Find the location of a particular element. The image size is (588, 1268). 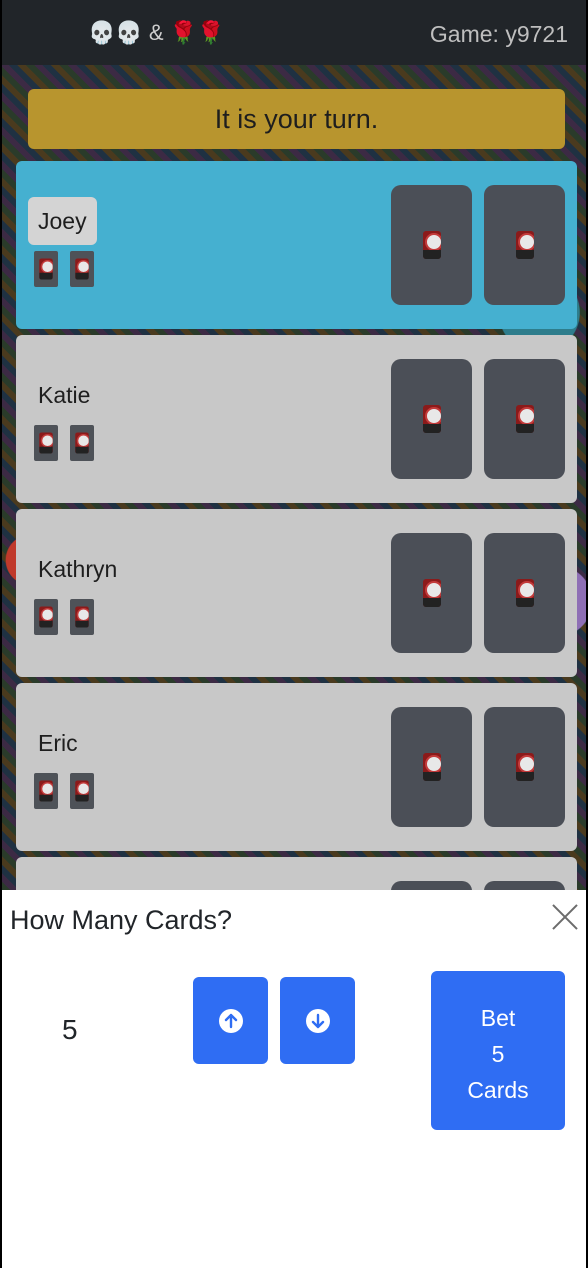

bet-label-line2: 5 is located at coordinates (498, 1054).